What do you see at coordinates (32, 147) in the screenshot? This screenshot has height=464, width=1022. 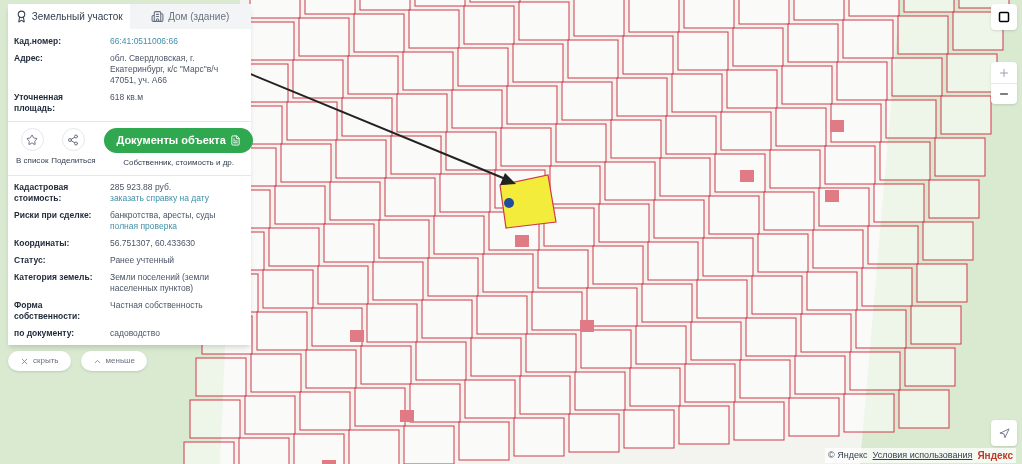 I see `add-to-list-button: В список` at bounding box center [32, 147].